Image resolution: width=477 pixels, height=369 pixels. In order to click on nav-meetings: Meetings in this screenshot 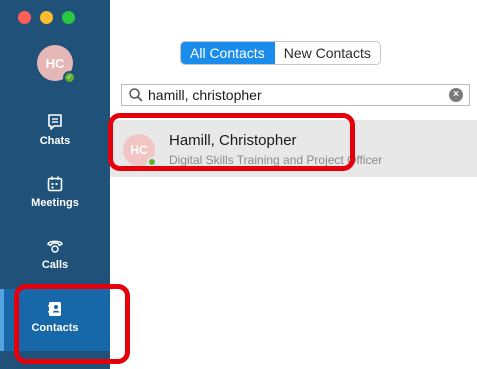, I will do `click(55, 192)`.